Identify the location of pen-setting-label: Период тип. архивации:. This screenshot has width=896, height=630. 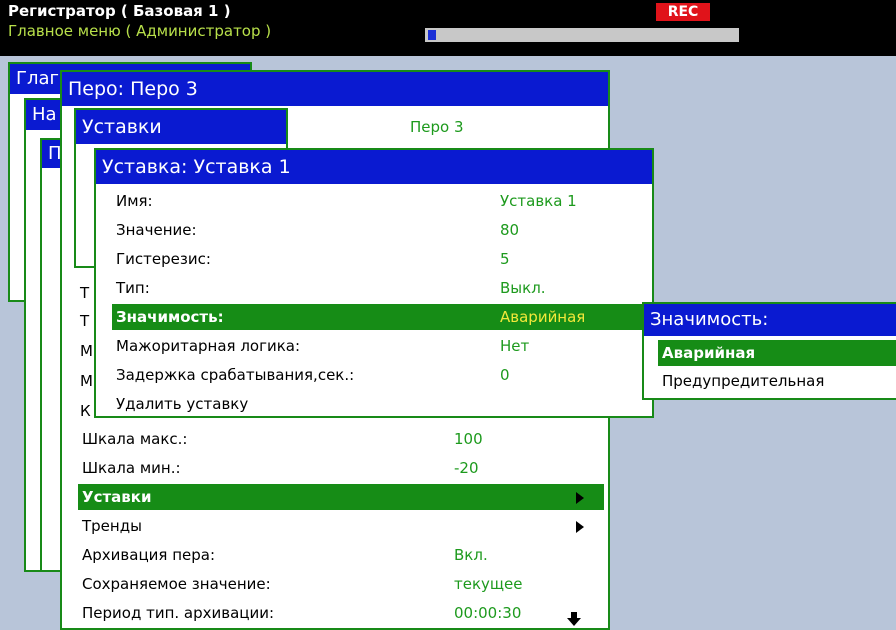
(178, 613).